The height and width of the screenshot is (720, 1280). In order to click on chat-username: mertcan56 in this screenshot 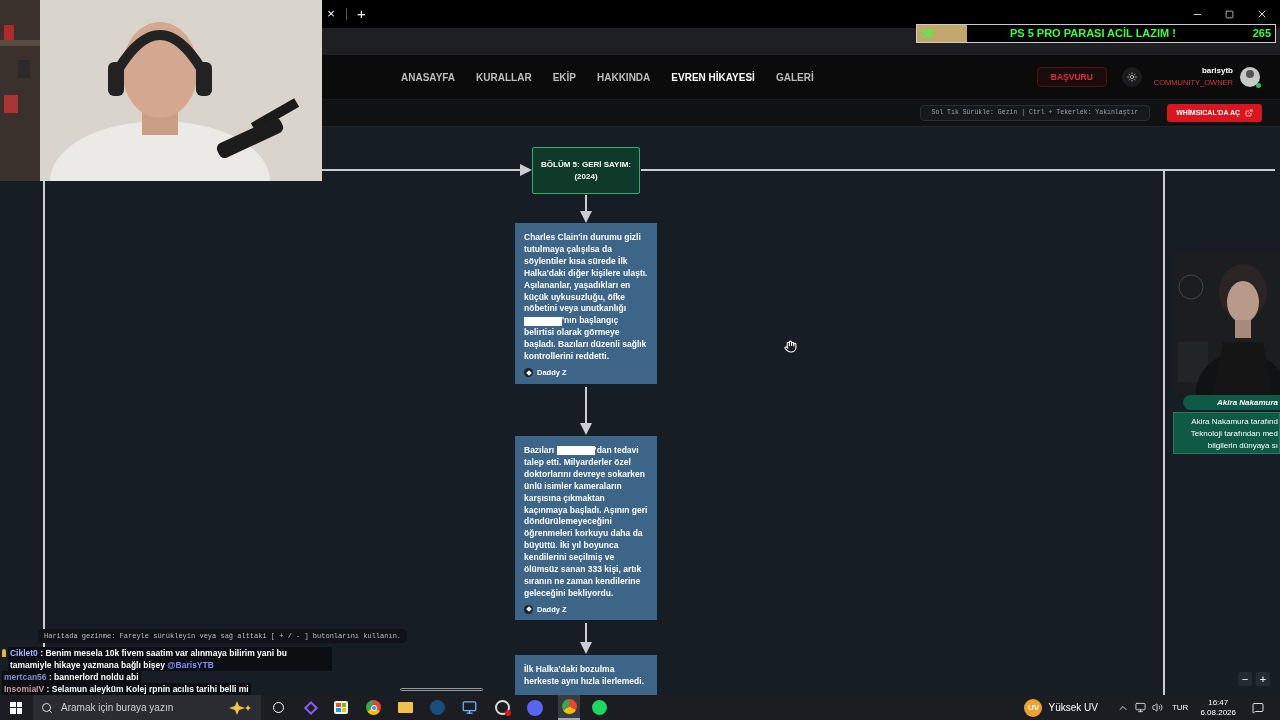, I will do `click(25, 677)`.